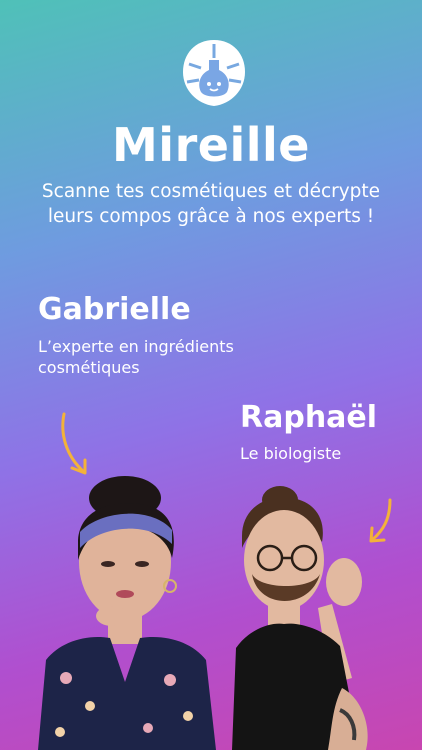 This screenshot has height=750, width=422. I want to click on curved-arrow-icon, so click(74, 443).